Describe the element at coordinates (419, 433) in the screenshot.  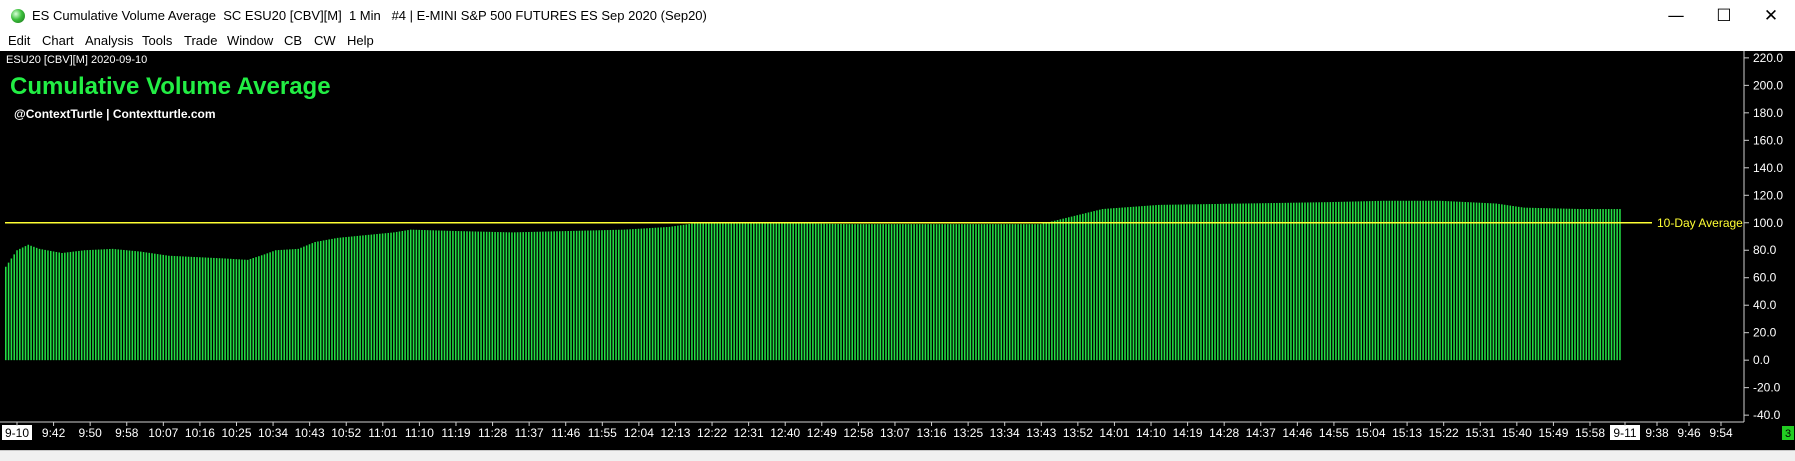
I see `x-tick-label: 11:10` at that location.